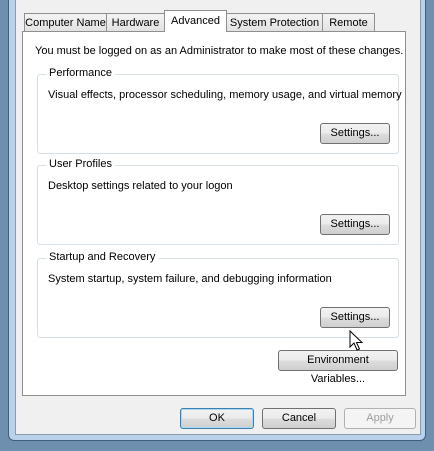 This screenshot has height=451, width=434. I want to click on pointer-cursor-icon, so click(356, 340).